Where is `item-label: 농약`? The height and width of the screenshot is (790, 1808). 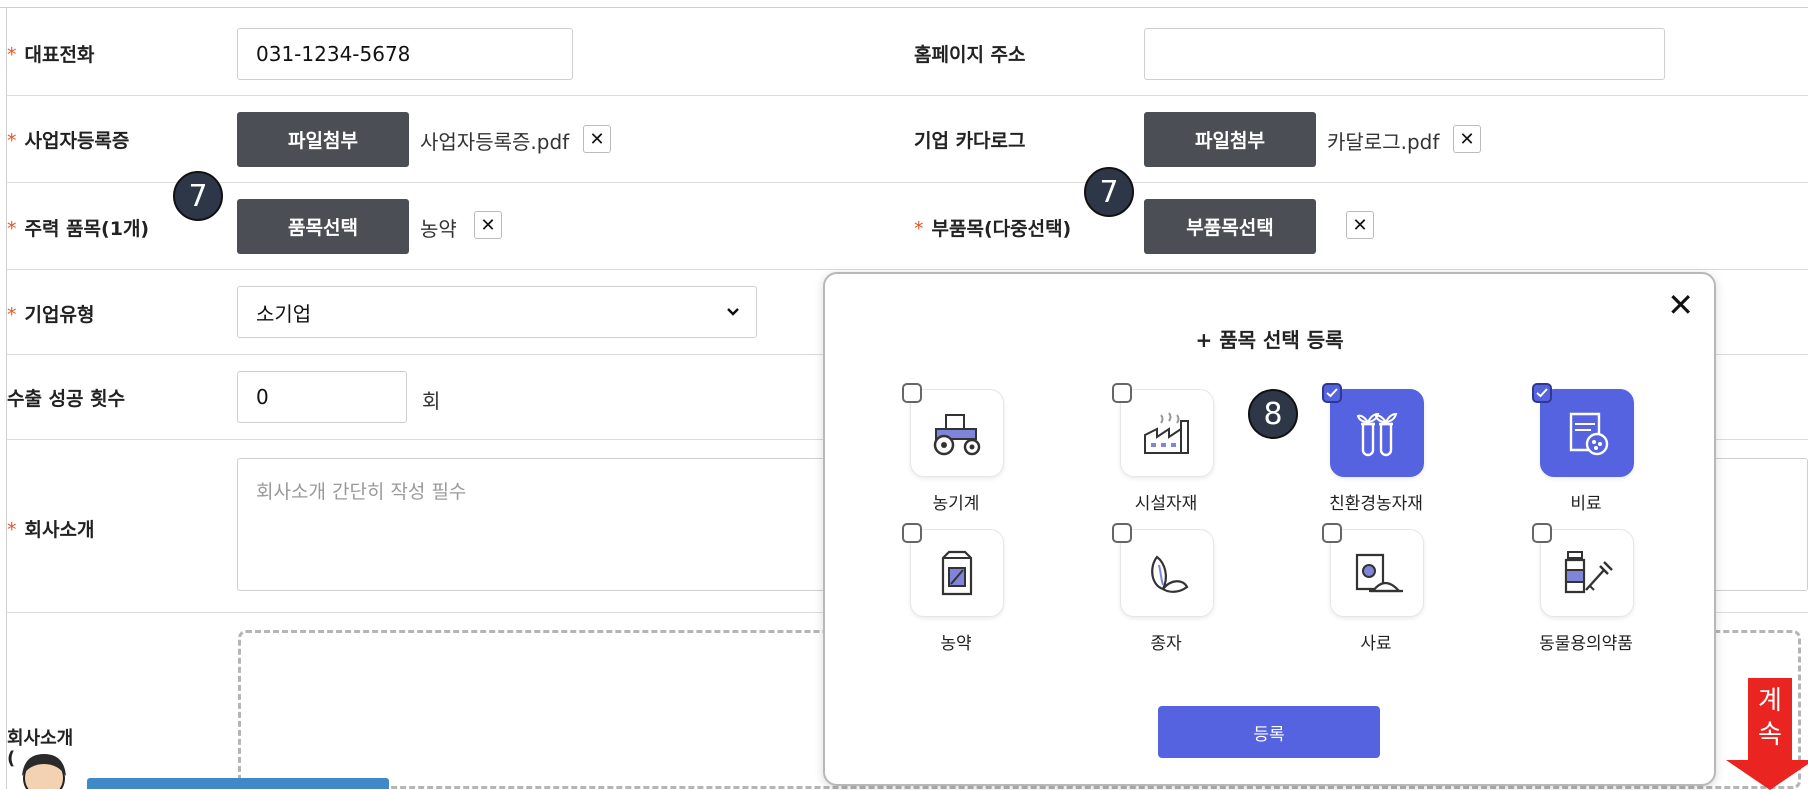
item-label: 농약 is located at coordinates (956, 644).